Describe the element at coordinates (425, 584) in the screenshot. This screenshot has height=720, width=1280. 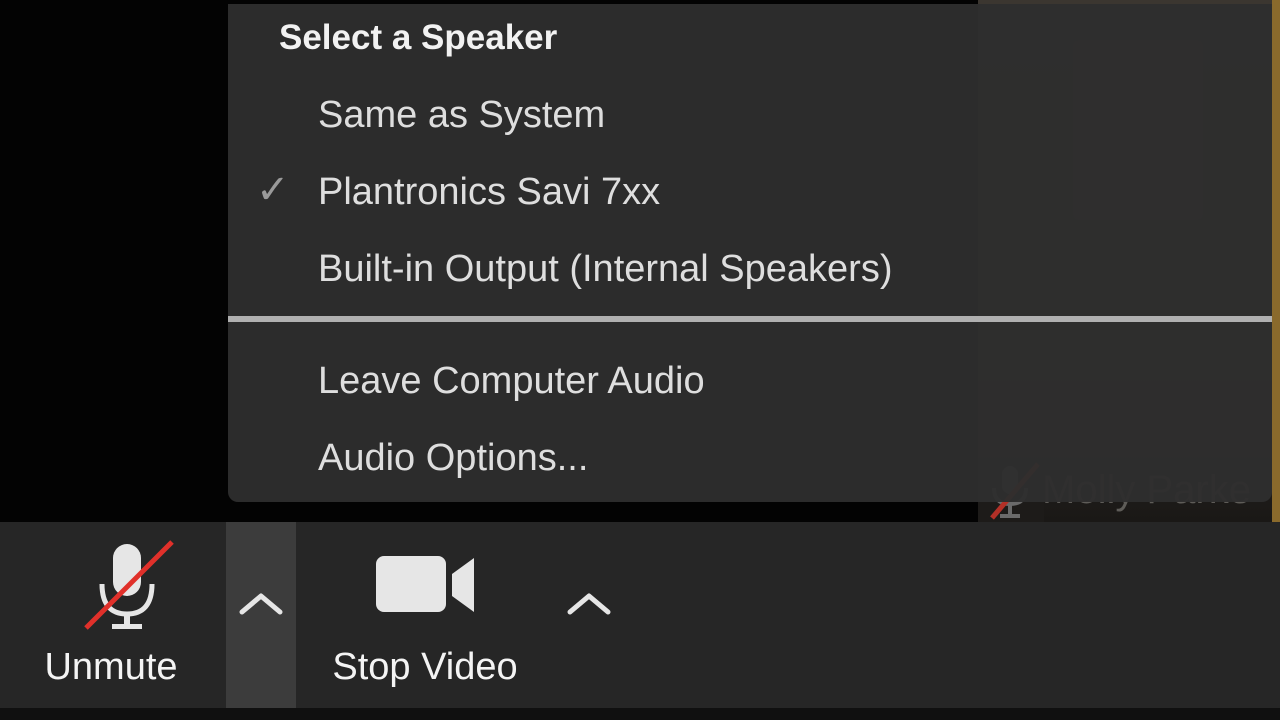
I see `video-camera-icon` at that location.